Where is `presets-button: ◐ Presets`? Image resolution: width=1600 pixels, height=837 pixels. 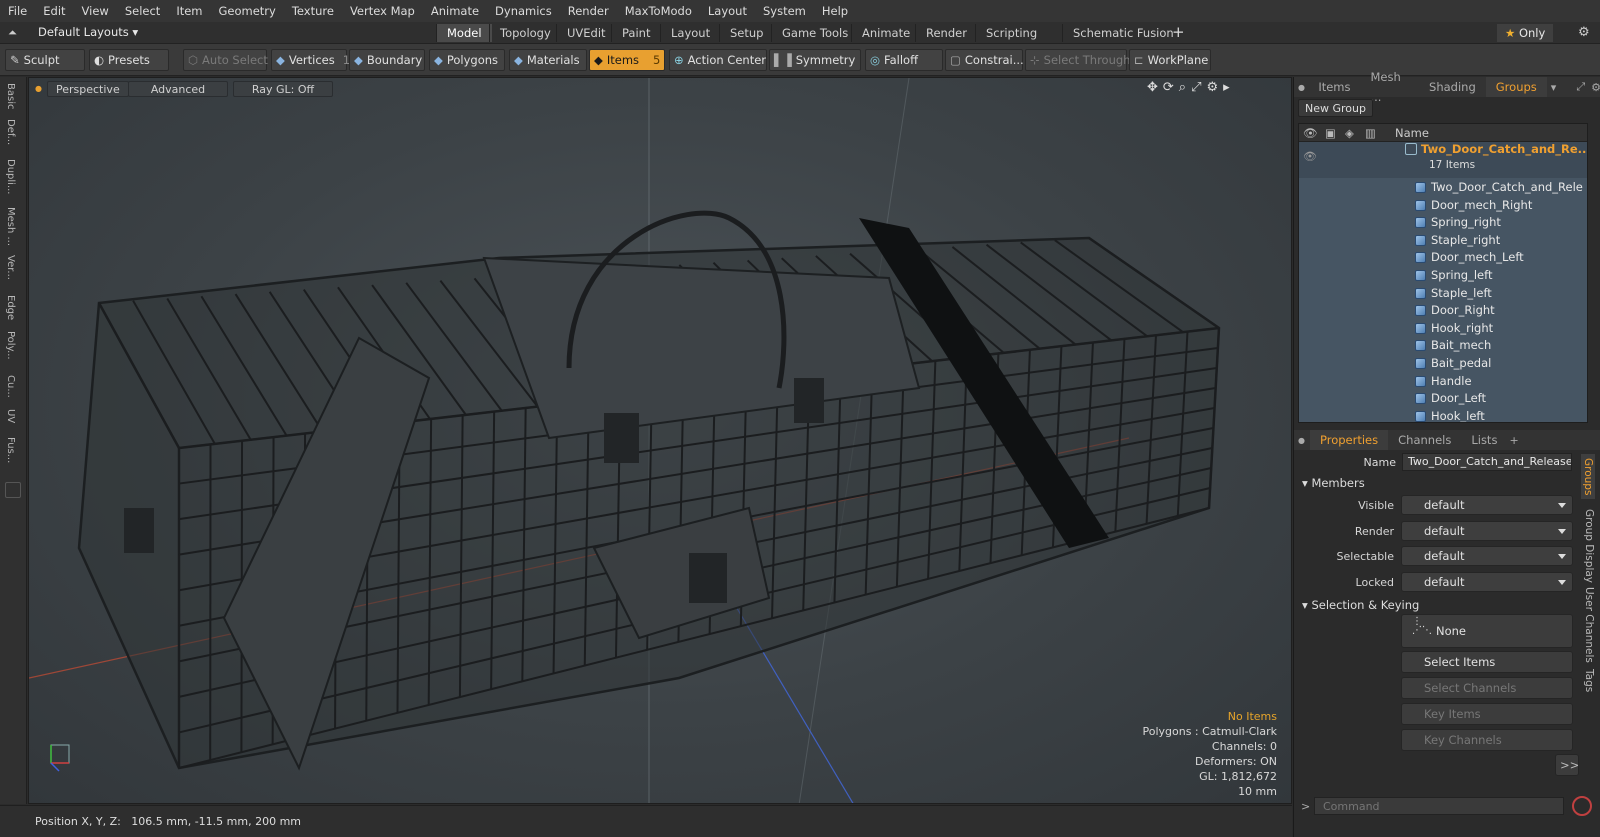 presets-button: ◐ Presets is located at coordinates (129, 60).